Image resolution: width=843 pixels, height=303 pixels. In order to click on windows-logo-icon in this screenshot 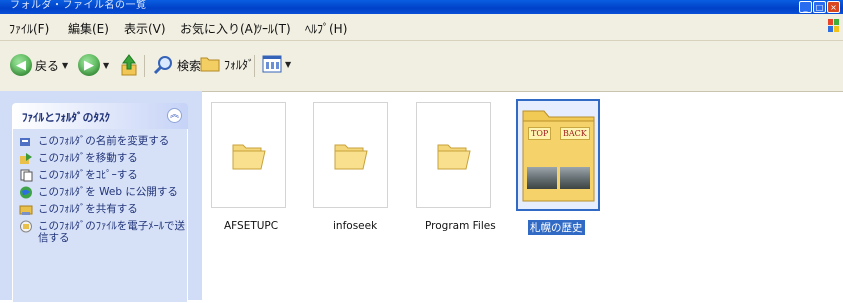, I will do `click(833, 25)`.